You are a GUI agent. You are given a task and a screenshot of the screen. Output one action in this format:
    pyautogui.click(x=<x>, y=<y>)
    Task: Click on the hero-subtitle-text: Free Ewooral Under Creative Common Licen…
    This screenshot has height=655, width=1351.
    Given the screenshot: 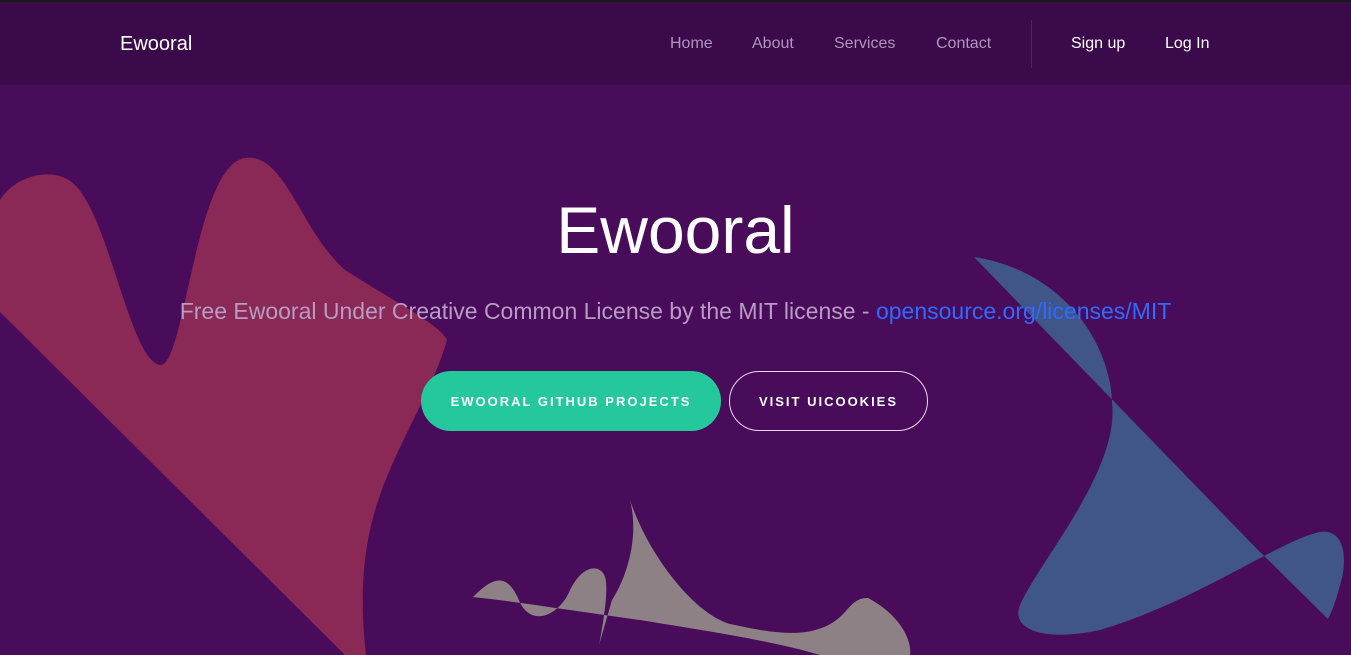 What is the action you would take?
    pyautogui.click(x=527, y=311)
    